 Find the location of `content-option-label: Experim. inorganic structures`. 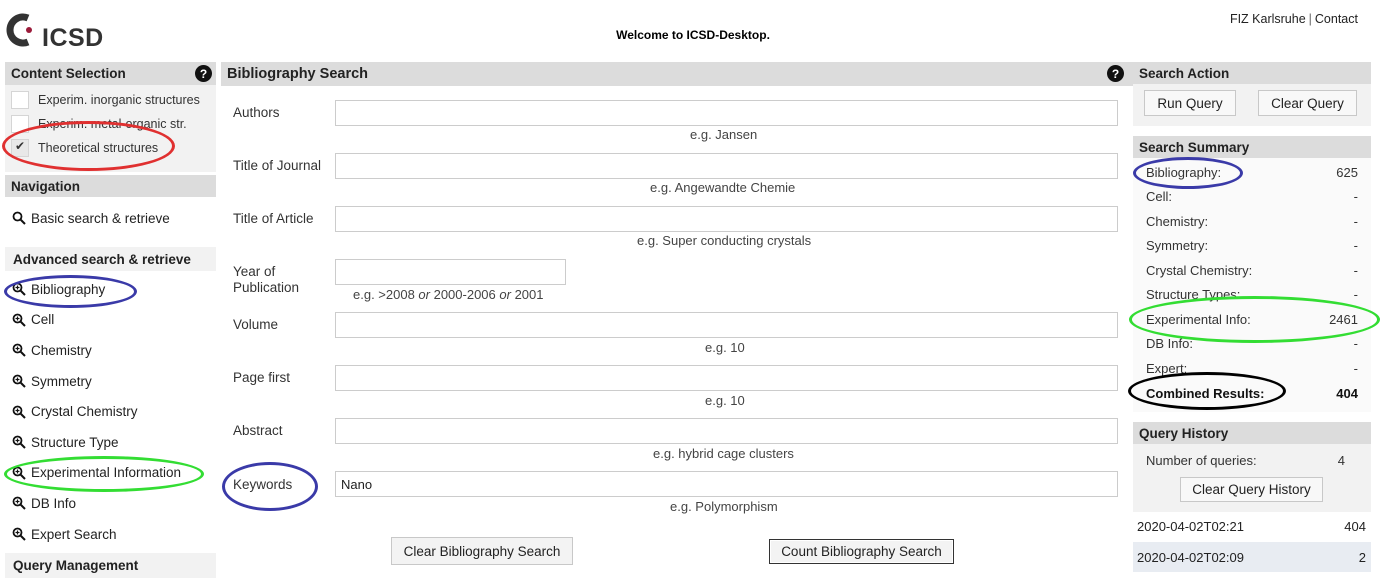

content-option-label: Experim. inorganic structures is located at coordinates (119, 100).